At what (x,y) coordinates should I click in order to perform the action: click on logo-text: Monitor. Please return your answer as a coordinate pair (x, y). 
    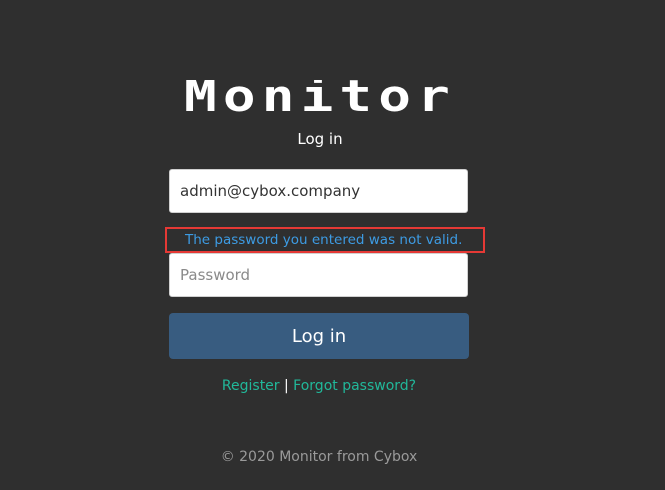
    Looking at the image, I should click on (320, 96).